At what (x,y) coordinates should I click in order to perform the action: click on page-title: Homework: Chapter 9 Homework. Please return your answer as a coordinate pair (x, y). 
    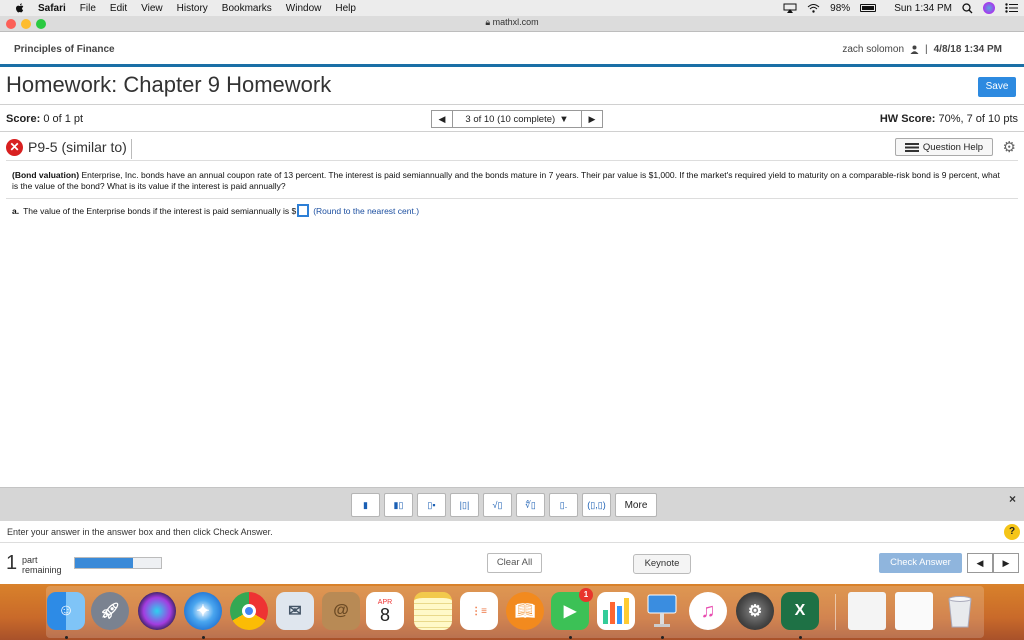
    Looking at the image, I should click on (169, 84).